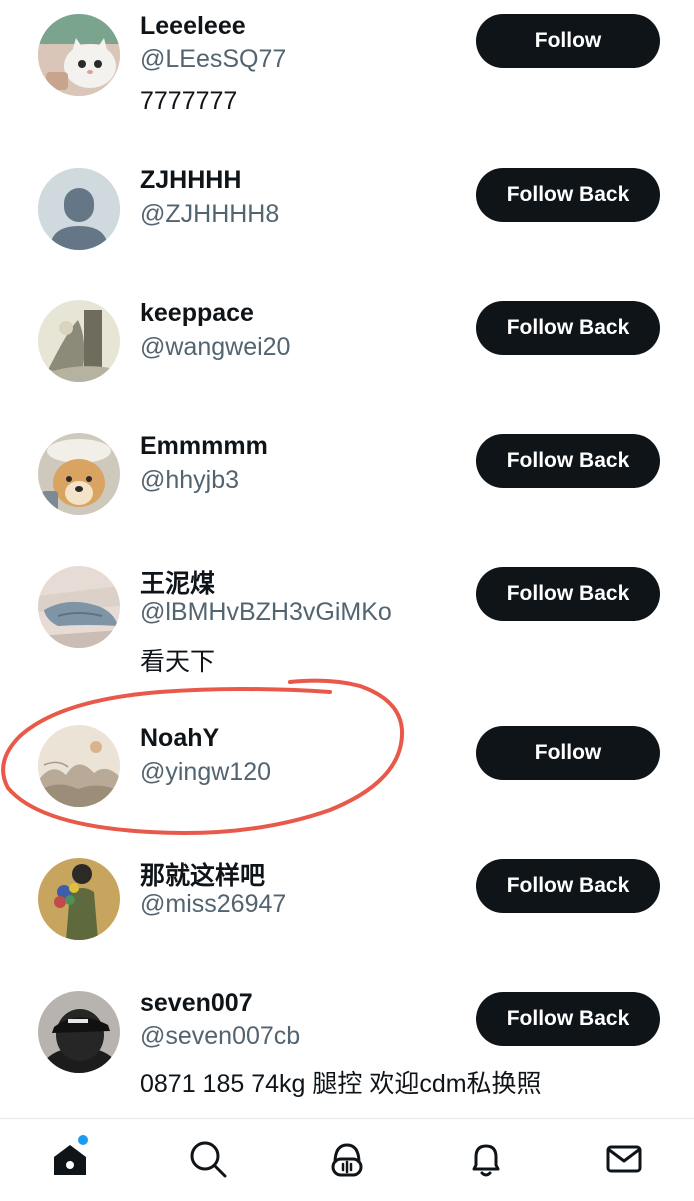 The height and width of the screenshot is (1201, 694). I want to click on user-name: NoahY, so click(179, 738).